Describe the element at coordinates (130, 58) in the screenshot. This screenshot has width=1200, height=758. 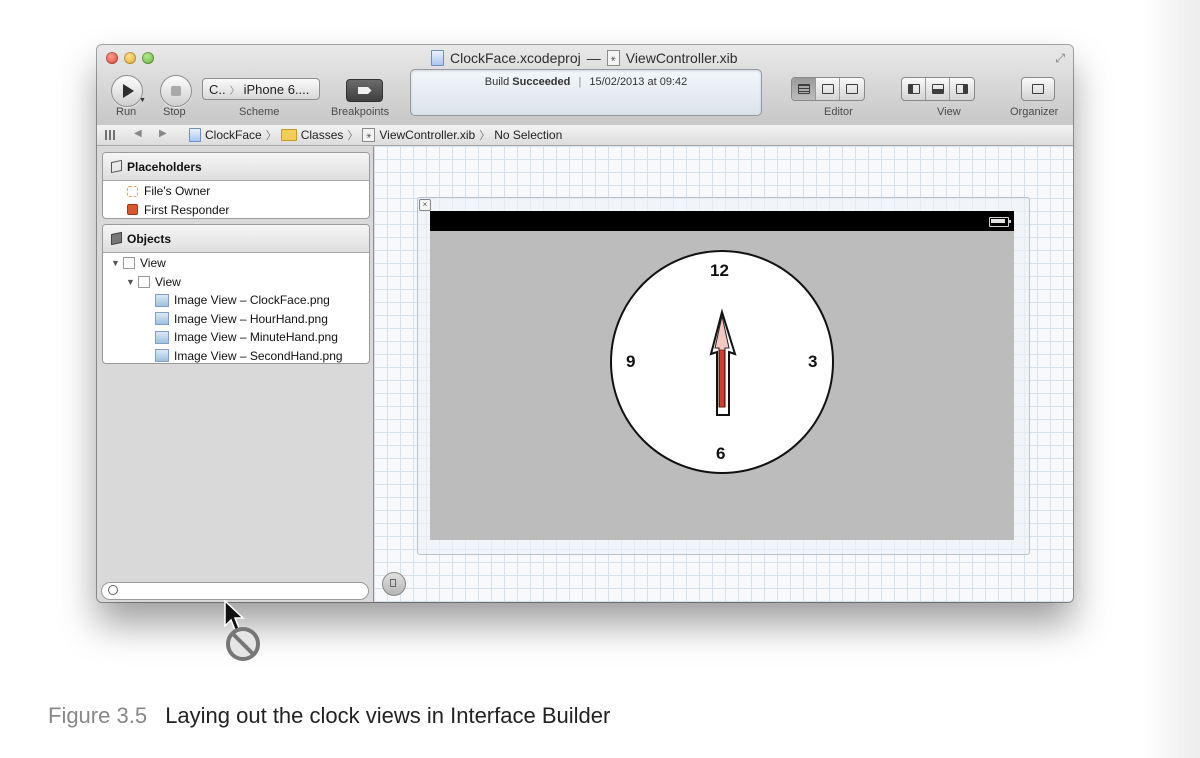
I see `minimize-icon` at that location.